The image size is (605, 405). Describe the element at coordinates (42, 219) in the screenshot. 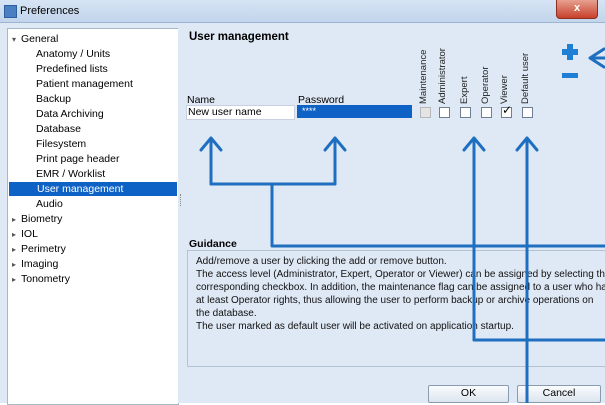

I see `tree-item-label: Biometry` at that location.